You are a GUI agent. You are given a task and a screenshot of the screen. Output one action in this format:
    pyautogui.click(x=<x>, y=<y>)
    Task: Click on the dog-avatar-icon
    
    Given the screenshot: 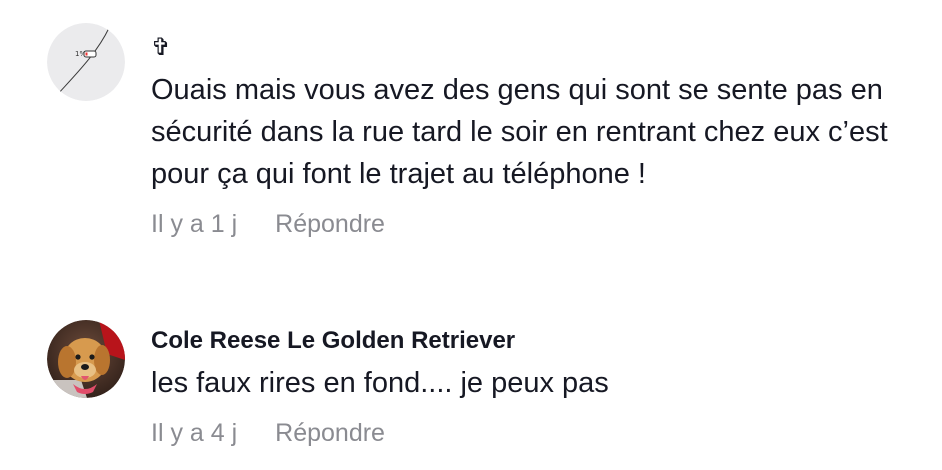 What is the action you would take?
    pyautogui.click(x=86, y=359)
    